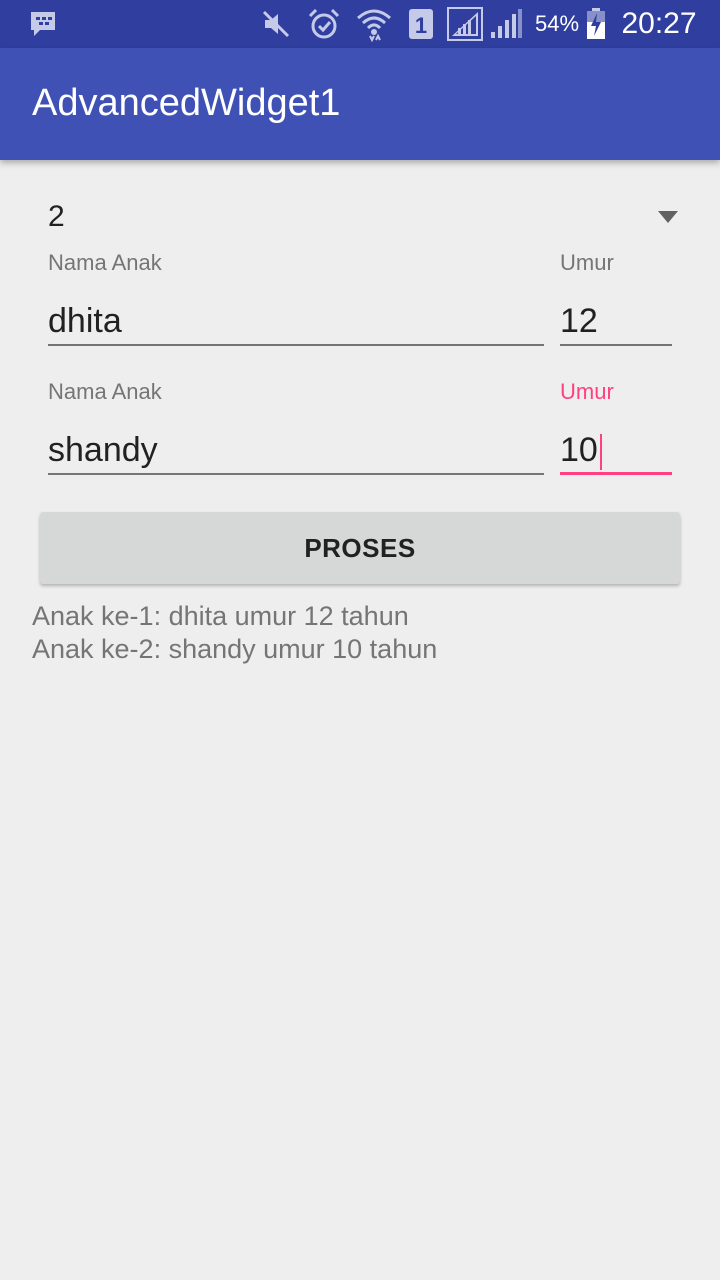 This screenshot has width=720, height=1280. I want to click on alarm-icon, so click(324, 24).